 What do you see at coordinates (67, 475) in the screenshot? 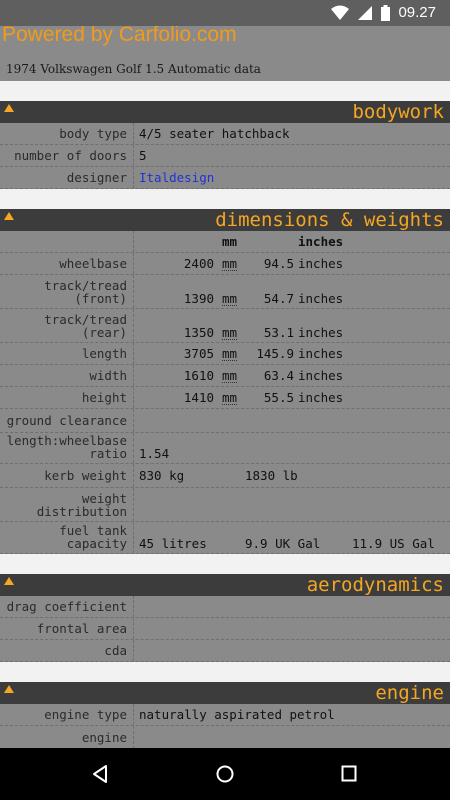
I see `spec-label: kerb weight` at bounding box center [67, 475].